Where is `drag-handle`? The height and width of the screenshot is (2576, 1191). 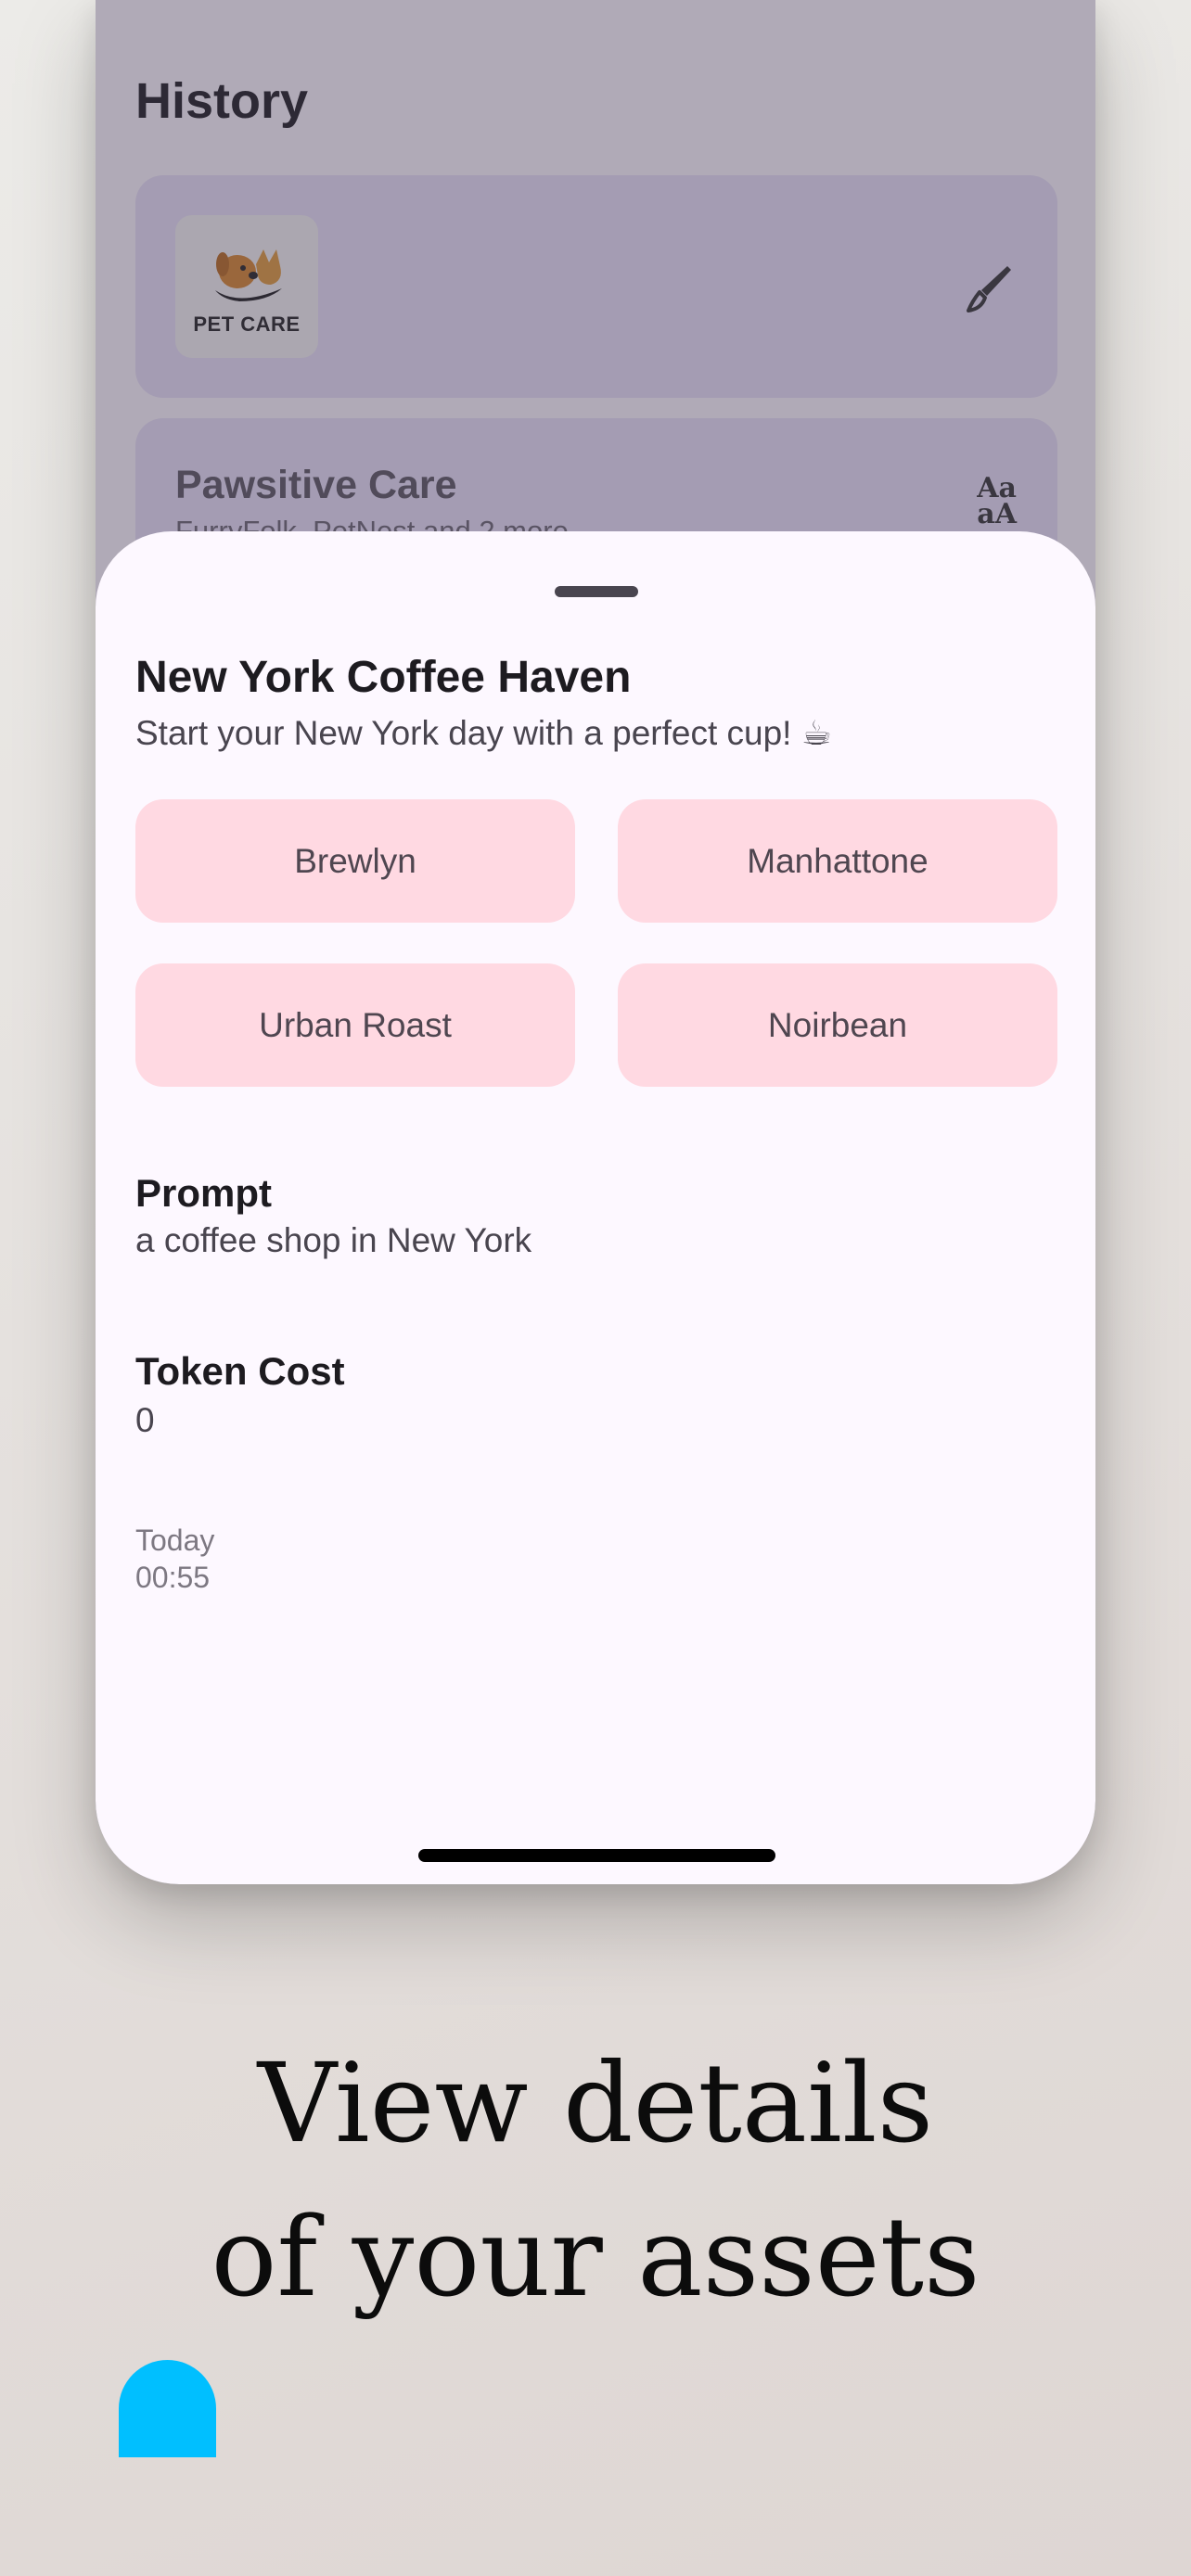 drag-handle is located at coordinates (597, 591).